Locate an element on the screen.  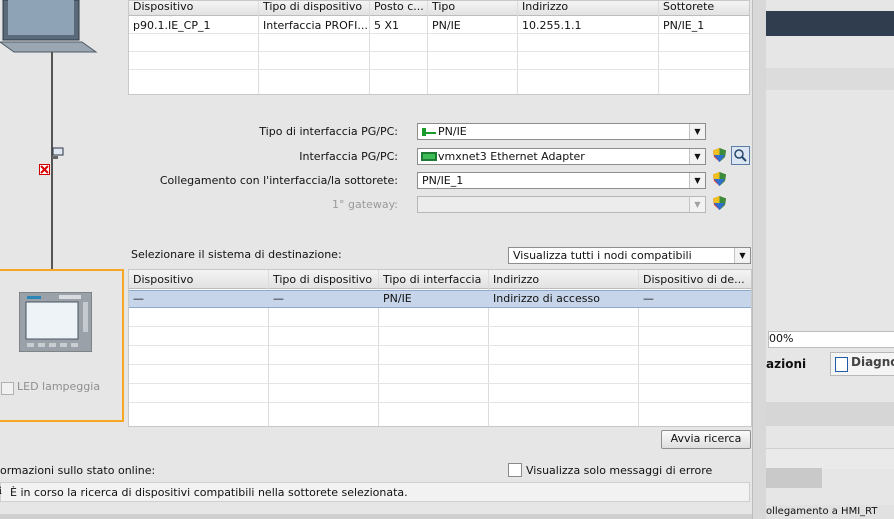
col-header-tipo-interfaccia: Tipo di interfaccia is located at coordinates (433, 279).